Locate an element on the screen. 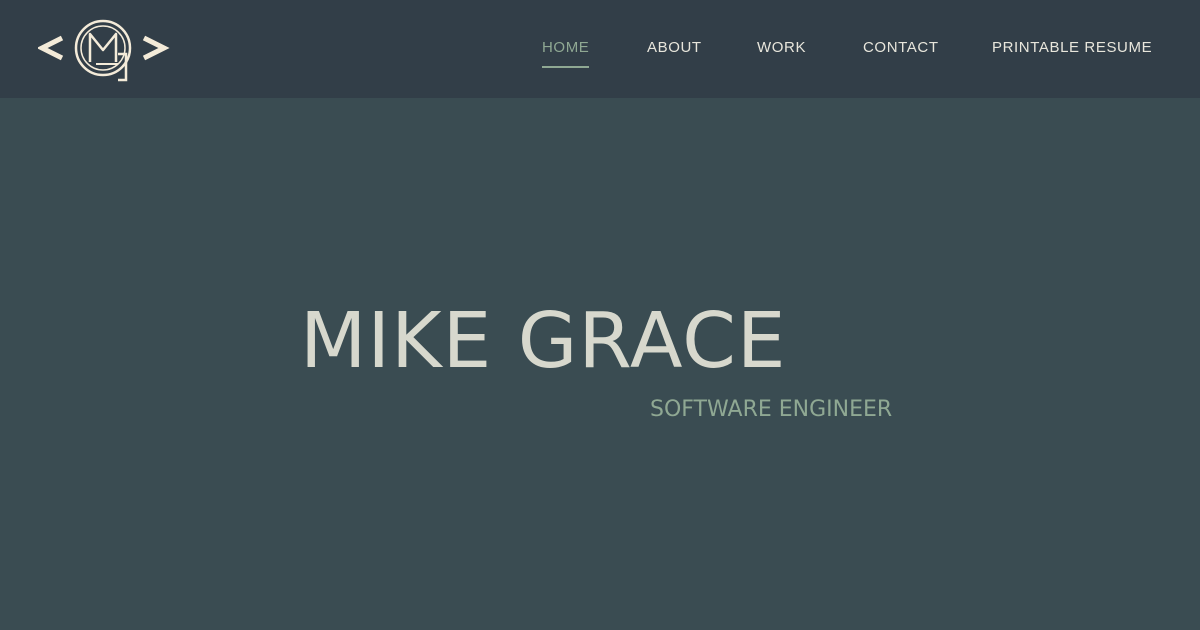 The image size is (1200, 630). mg-monogram-logo-icon is located at coordinates (104, 50).